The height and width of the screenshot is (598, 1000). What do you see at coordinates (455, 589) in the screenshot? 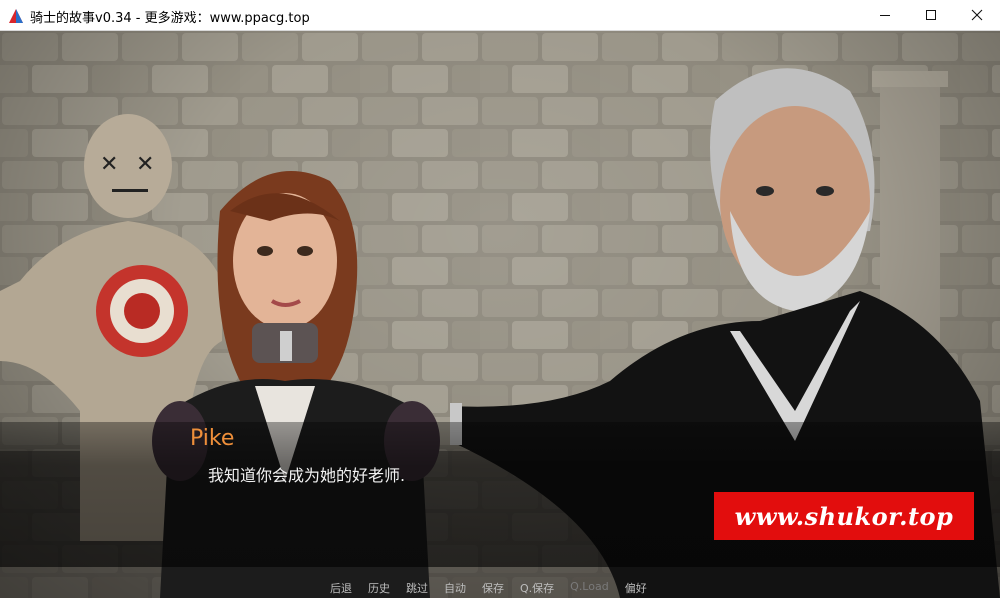
I see `quick-menu-auto: 自动` at bounding box center [455, 589].